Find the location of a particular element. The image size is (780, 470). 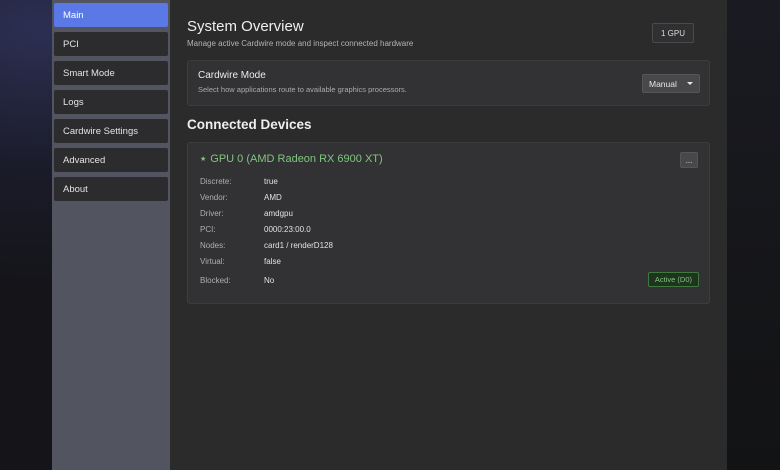

property-value: card1 / renderD128 is located at coordinates (298, 245).